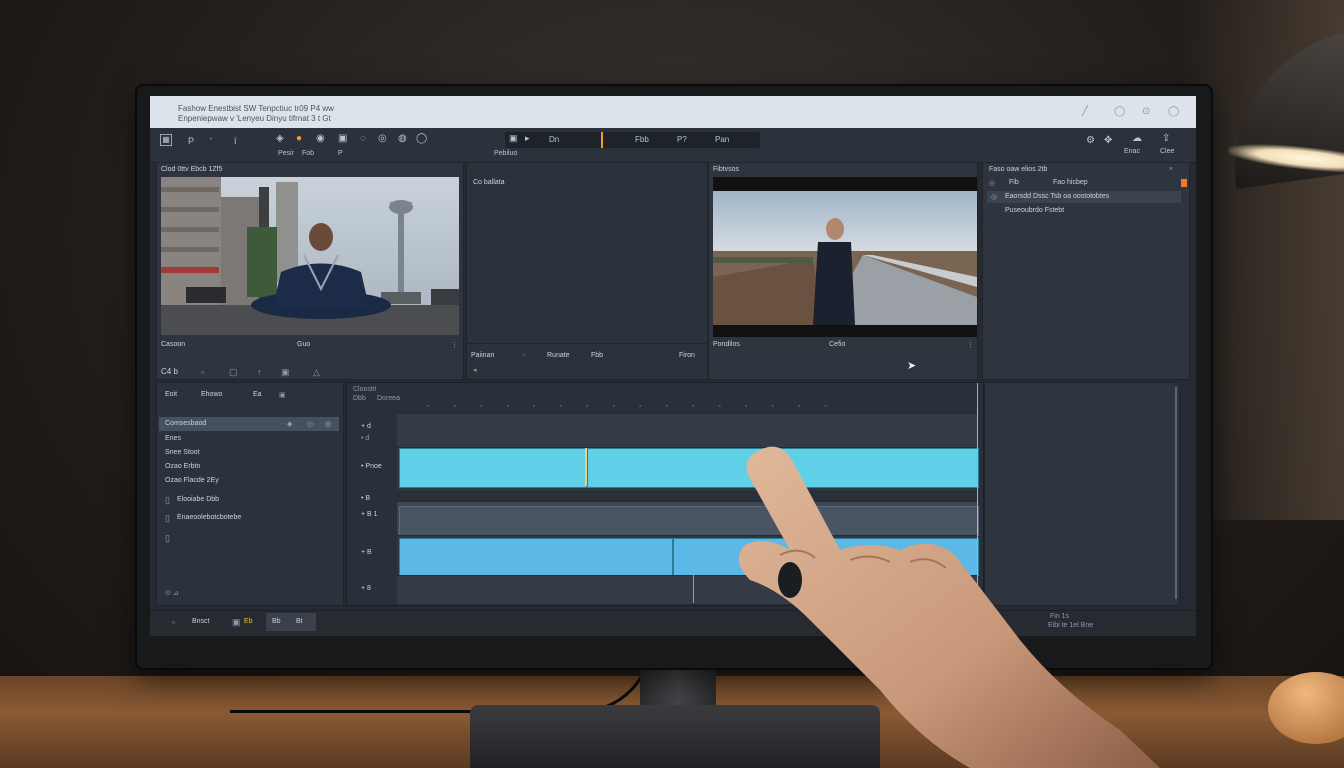 The width and height of the screenshot is (1344, 768). Describe the element at coordinates (912, 366) in the screenshot. I see `mouse-cursor-icon: ➤` at that location.